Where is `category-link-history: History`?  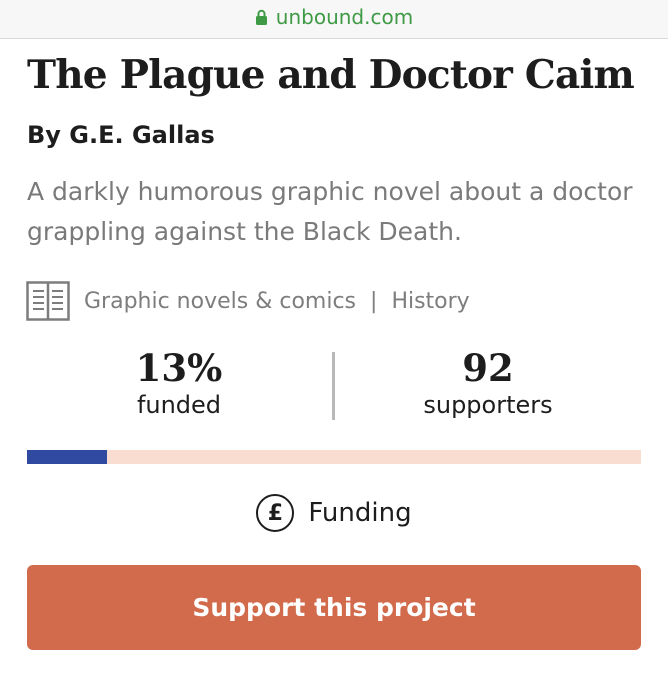
category-link-history: History is located at coordinates (430, 301).